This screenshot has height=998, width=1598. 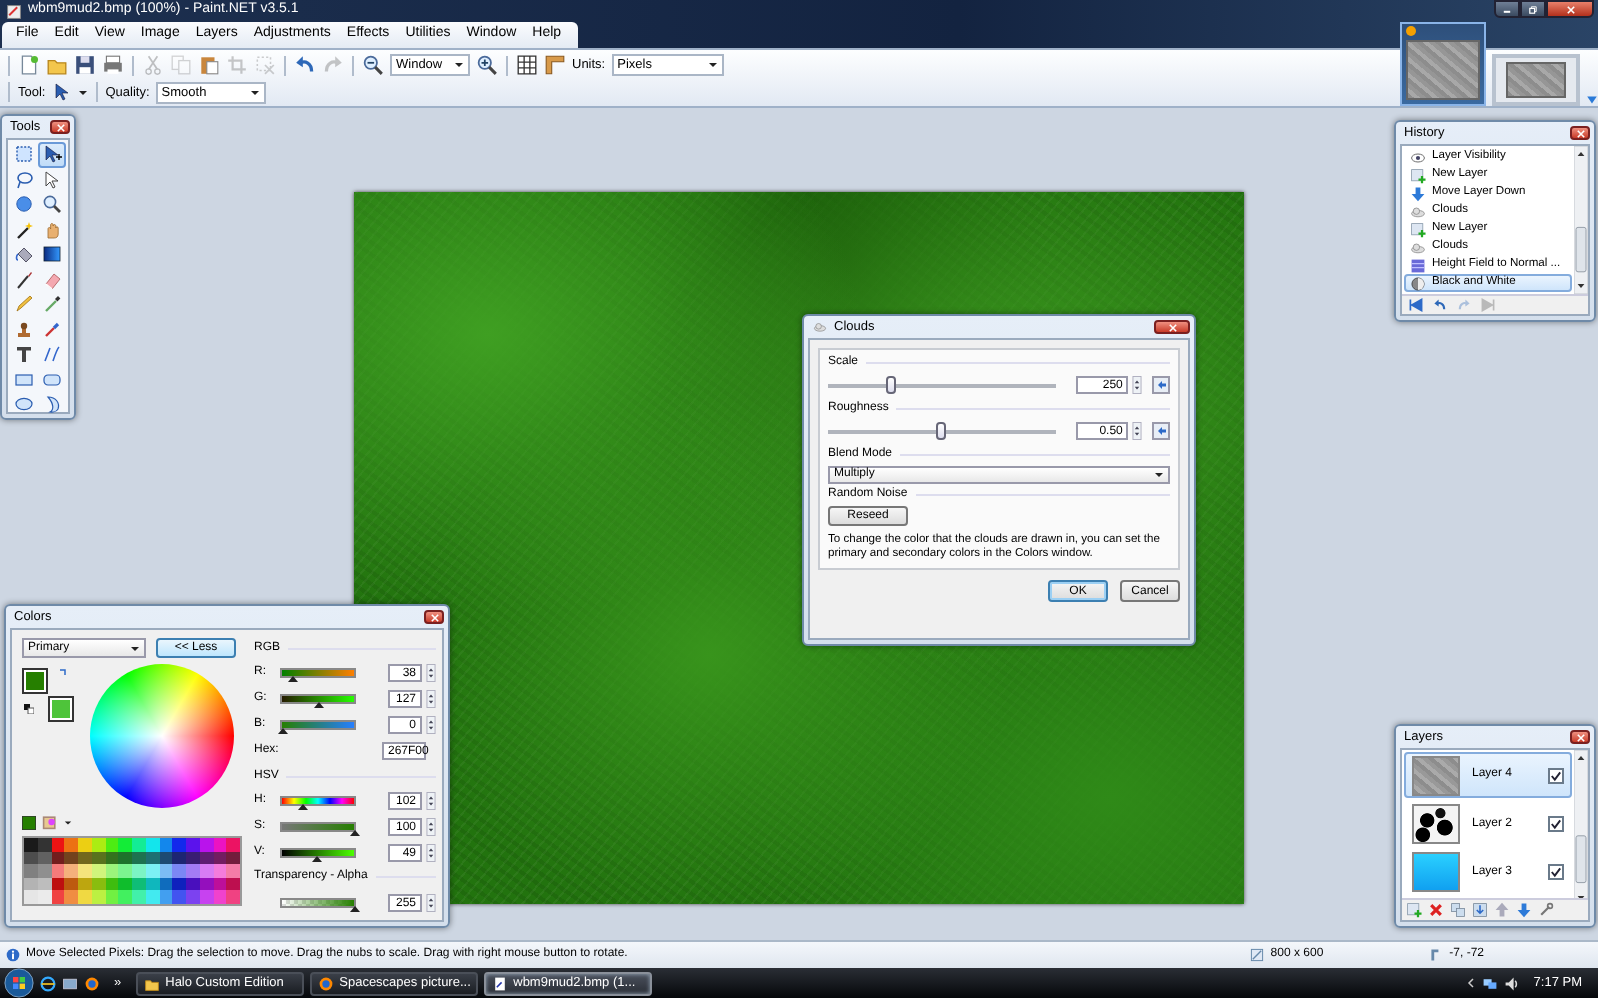 What do you see at coordinates (35, 681) in the screenshot?
I see `primary-color-swatch` at bounding box center [35, 681].